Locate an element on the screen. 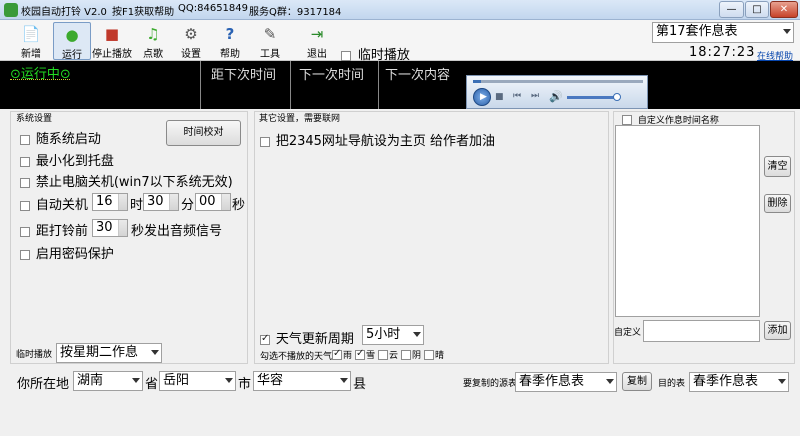 The width and height of the screenshot is (800, 436). stop-play-button: ■ 停止播放 is located at coordinates (112, 41).